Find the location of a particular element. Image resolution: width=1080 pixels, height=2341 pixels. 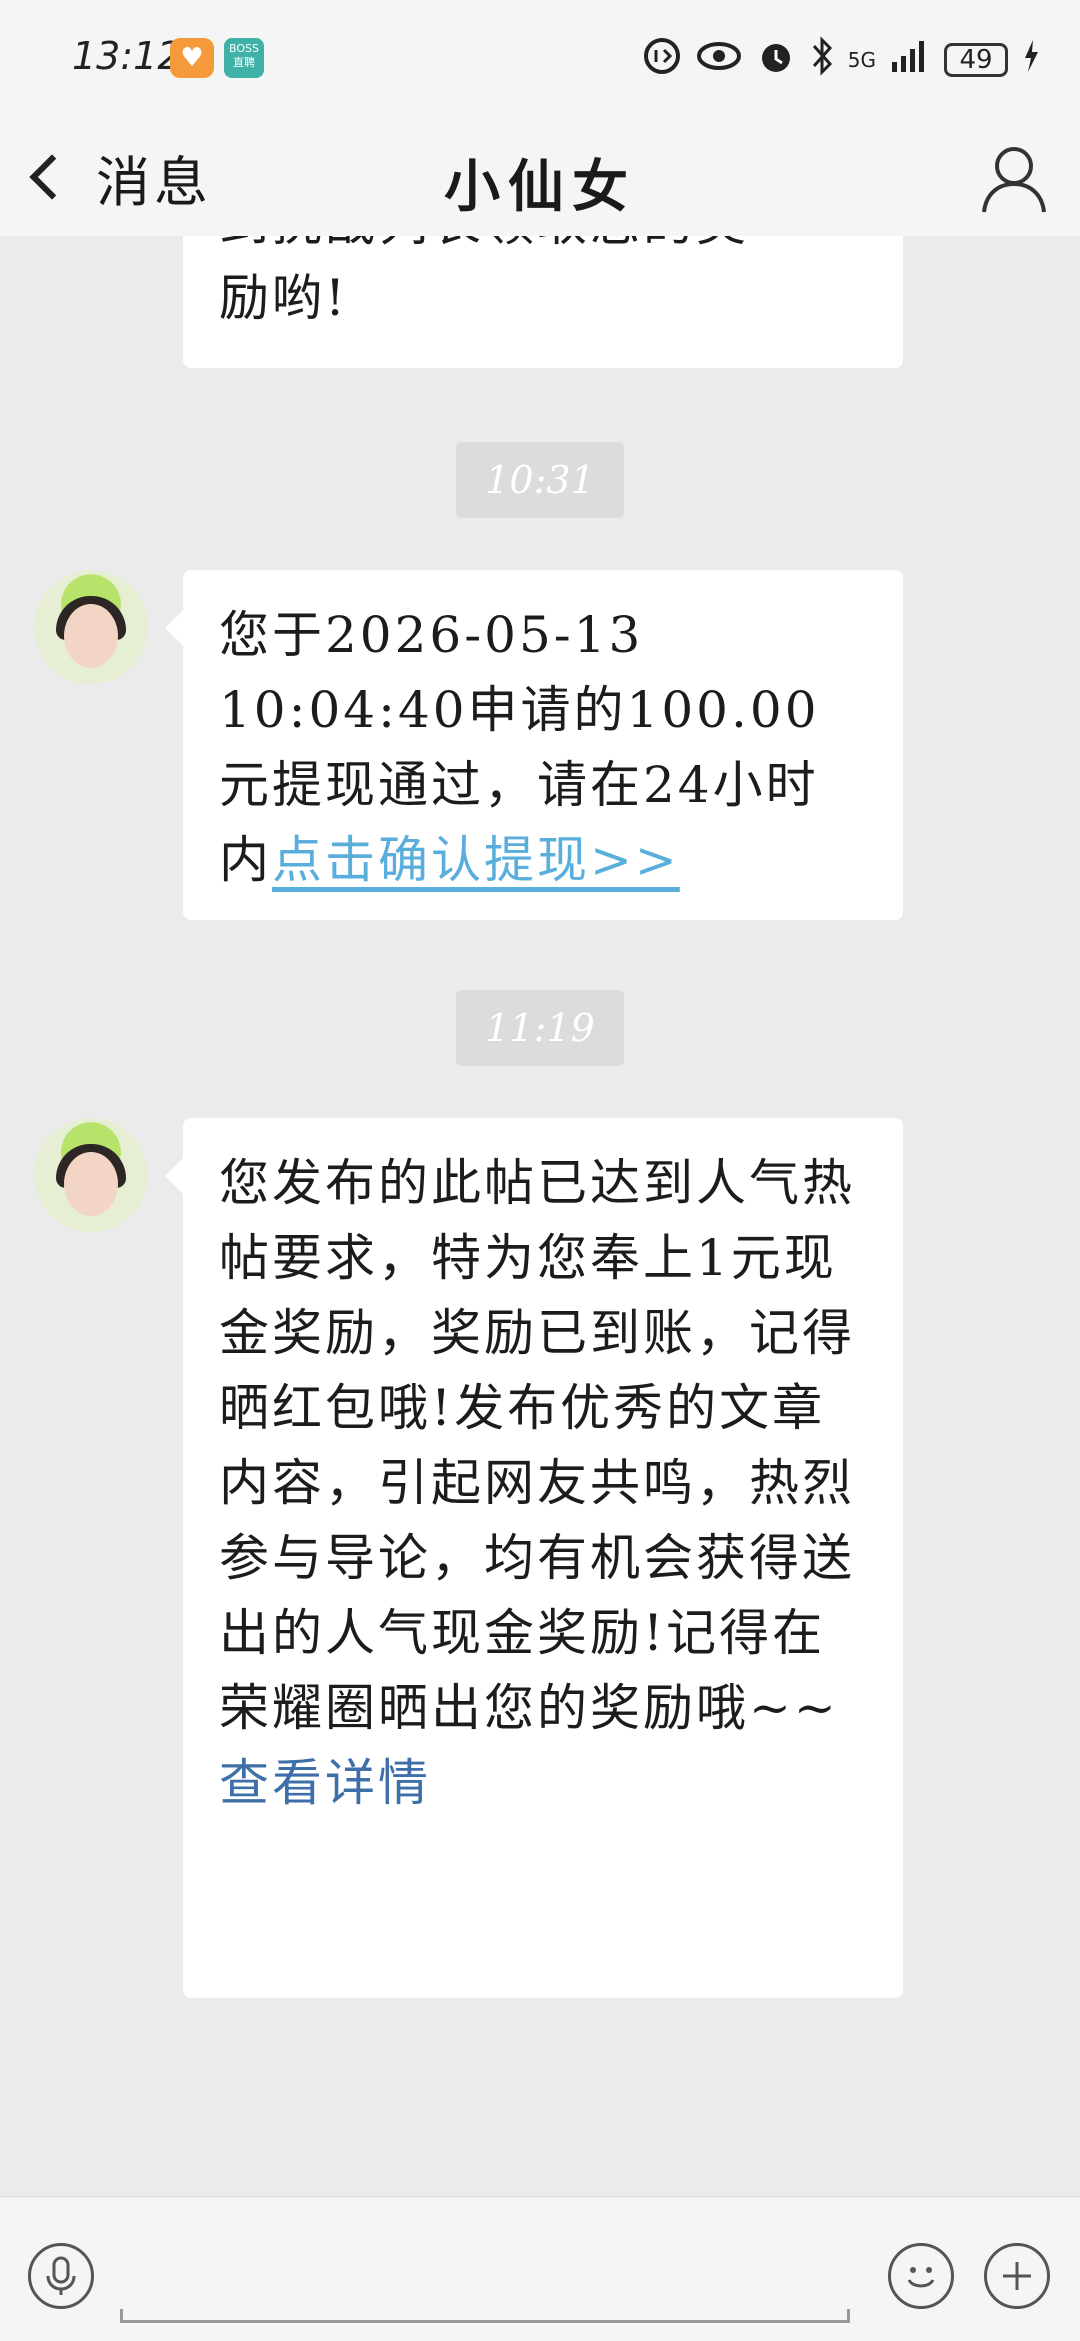

battery-icon: 49 is located at coordinates (976, 60).